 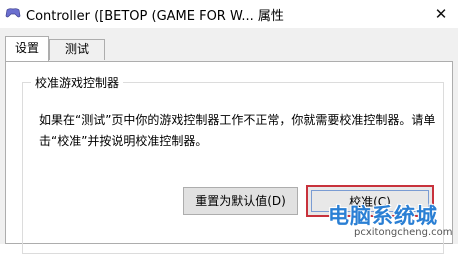 I want to click on title-bar: Controller ([BETOP (GAME FOR W... 属性 ✕, so click(x=229, y=14).